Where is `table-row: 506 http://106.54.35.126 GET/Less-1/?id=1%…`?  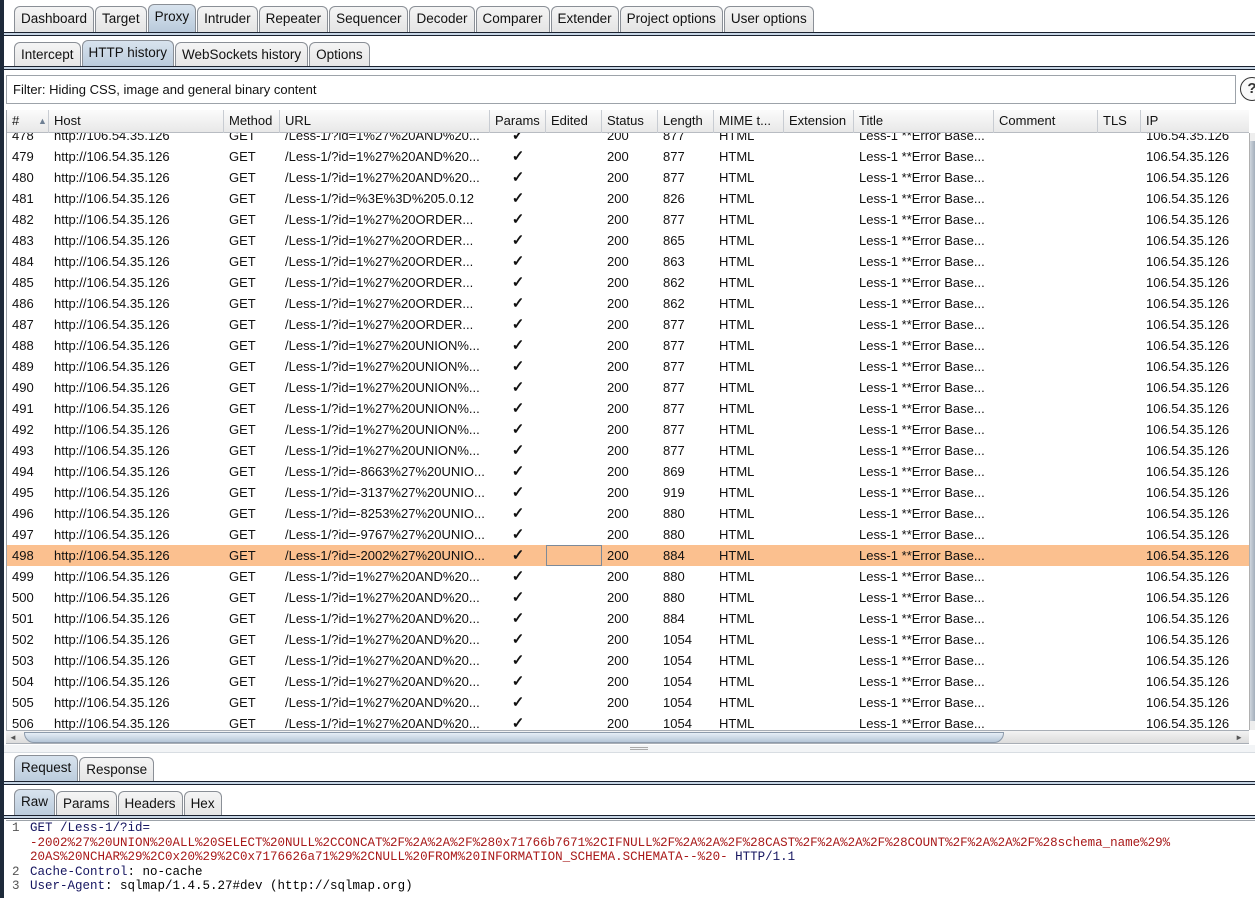
table-row: 506 http://106.54.35.126 GET/Less-1/?id=1%… is located at coordinates (628, 721).